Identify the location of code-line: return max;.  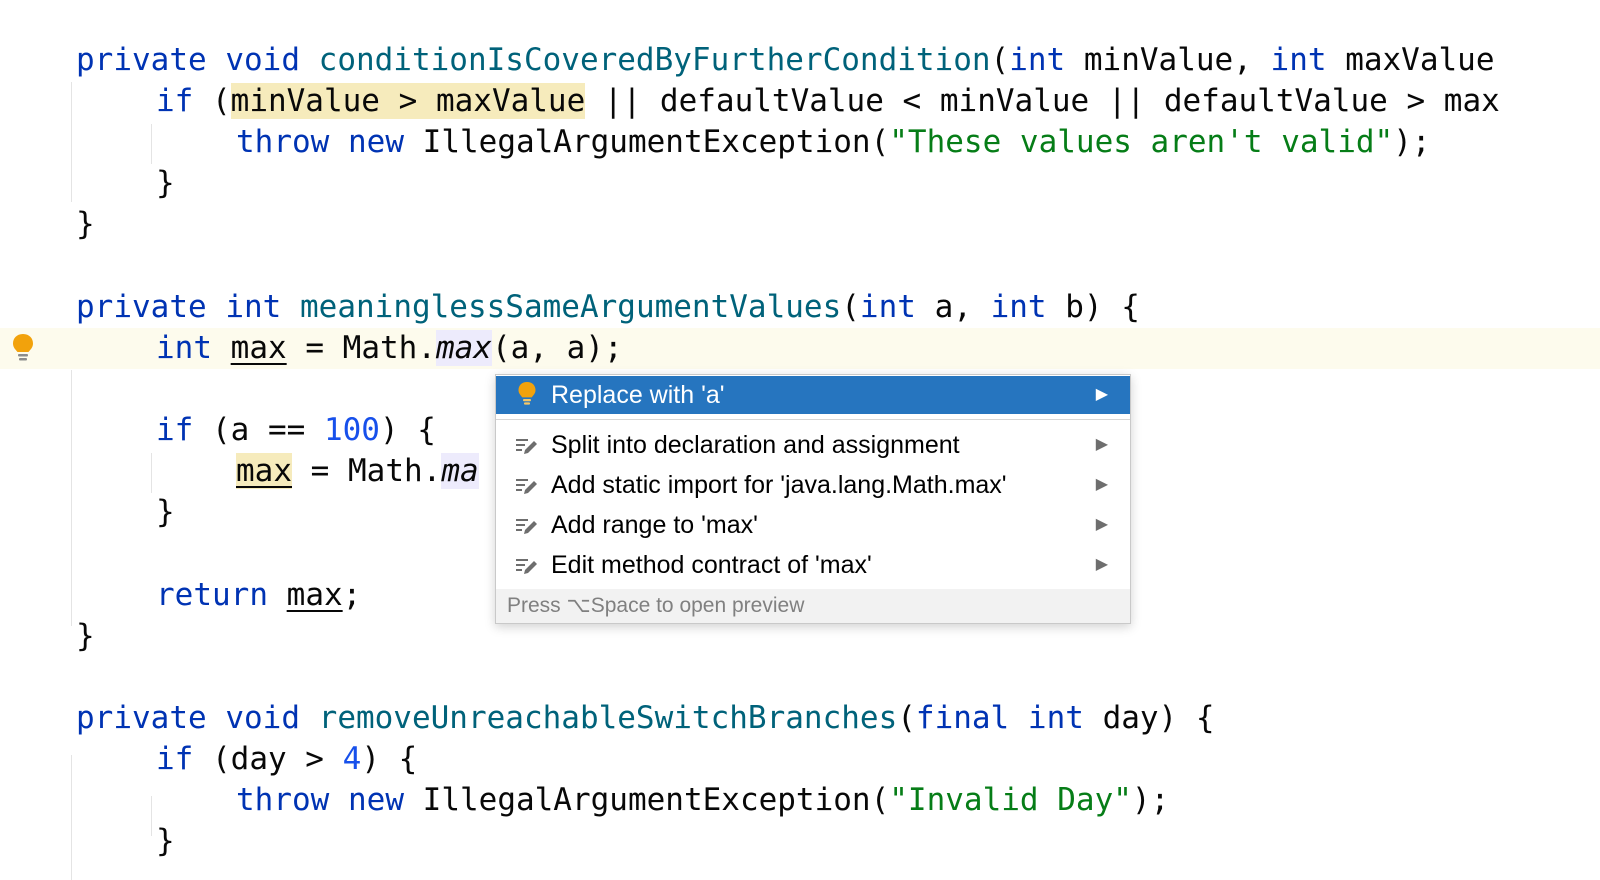
(180, 595).